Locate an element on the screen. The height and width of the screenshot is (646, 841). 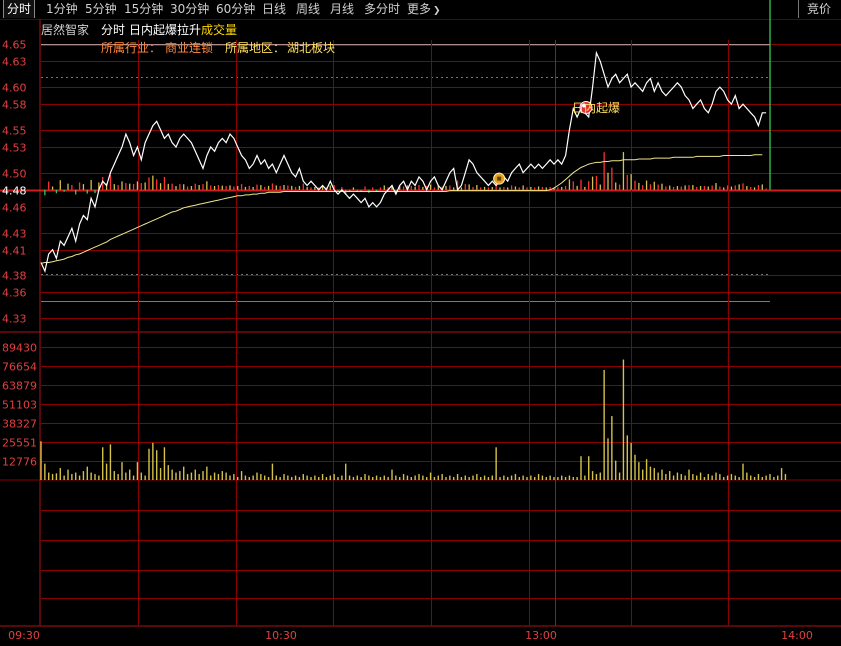
volume-indicator-label: 成交量 is located at coordinates (219, 30).